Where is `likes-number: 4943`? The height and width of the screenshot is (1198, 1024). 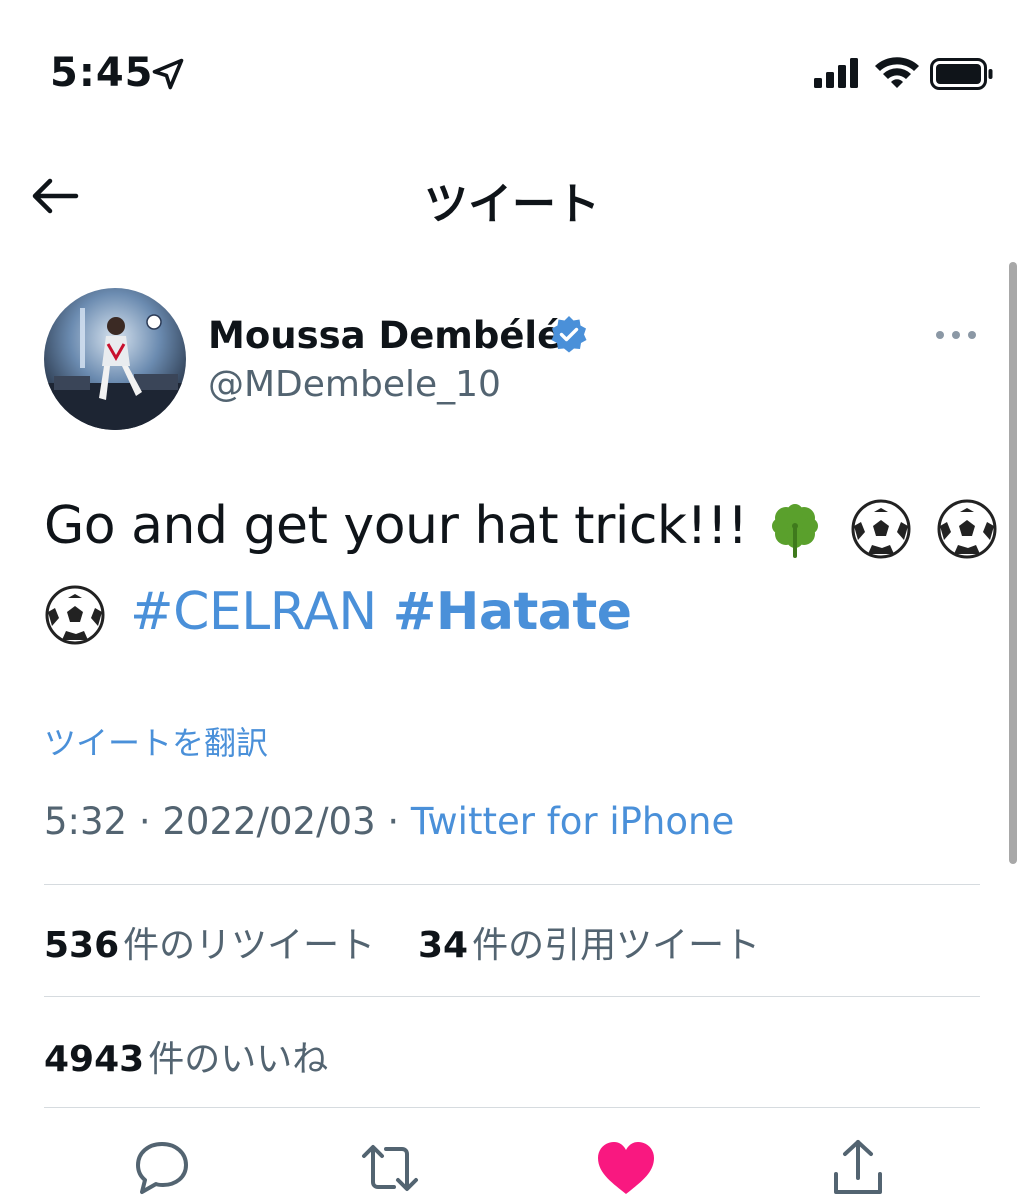 likes-number: 4943 is located at coordinates (94, 1059).